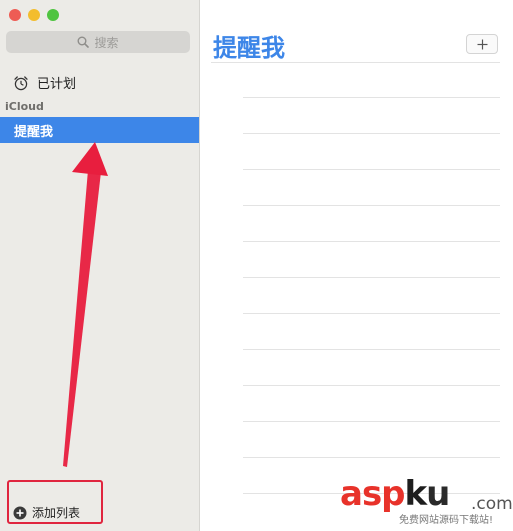 This screenshot has width=513, height=531. Describe the element at coordinates (492, 504) in the screenshot. I see `watermark-dotcom: .com` at that location.